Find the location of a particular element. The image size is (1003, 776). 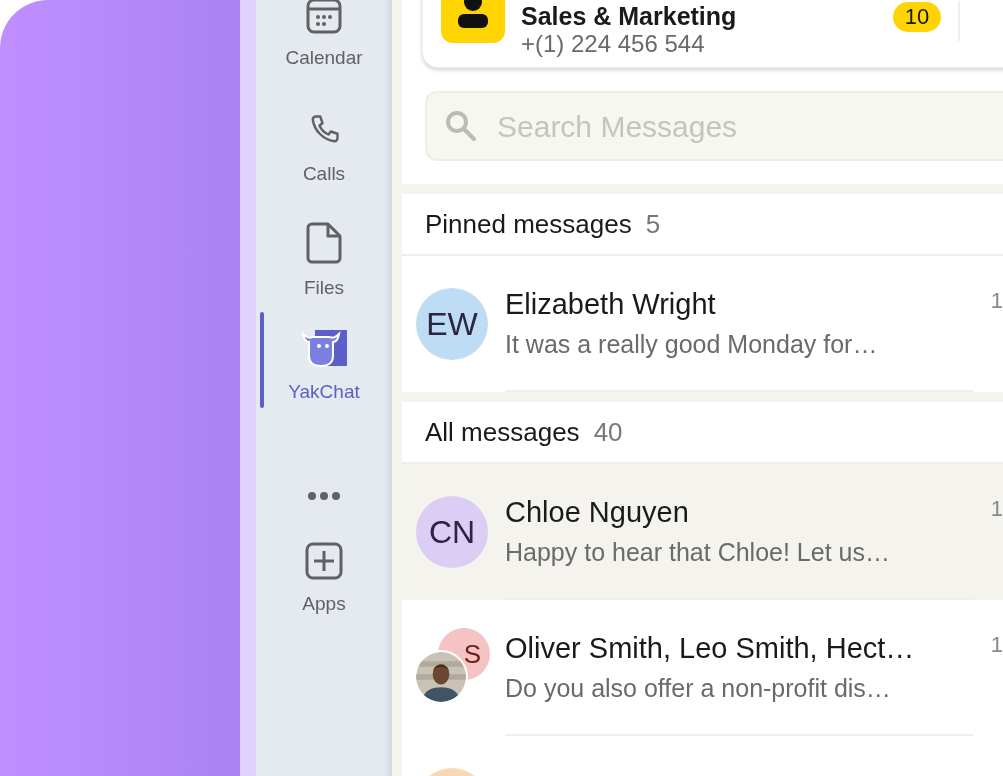

nav-item: Calendar is located at coordinates (324, 36).